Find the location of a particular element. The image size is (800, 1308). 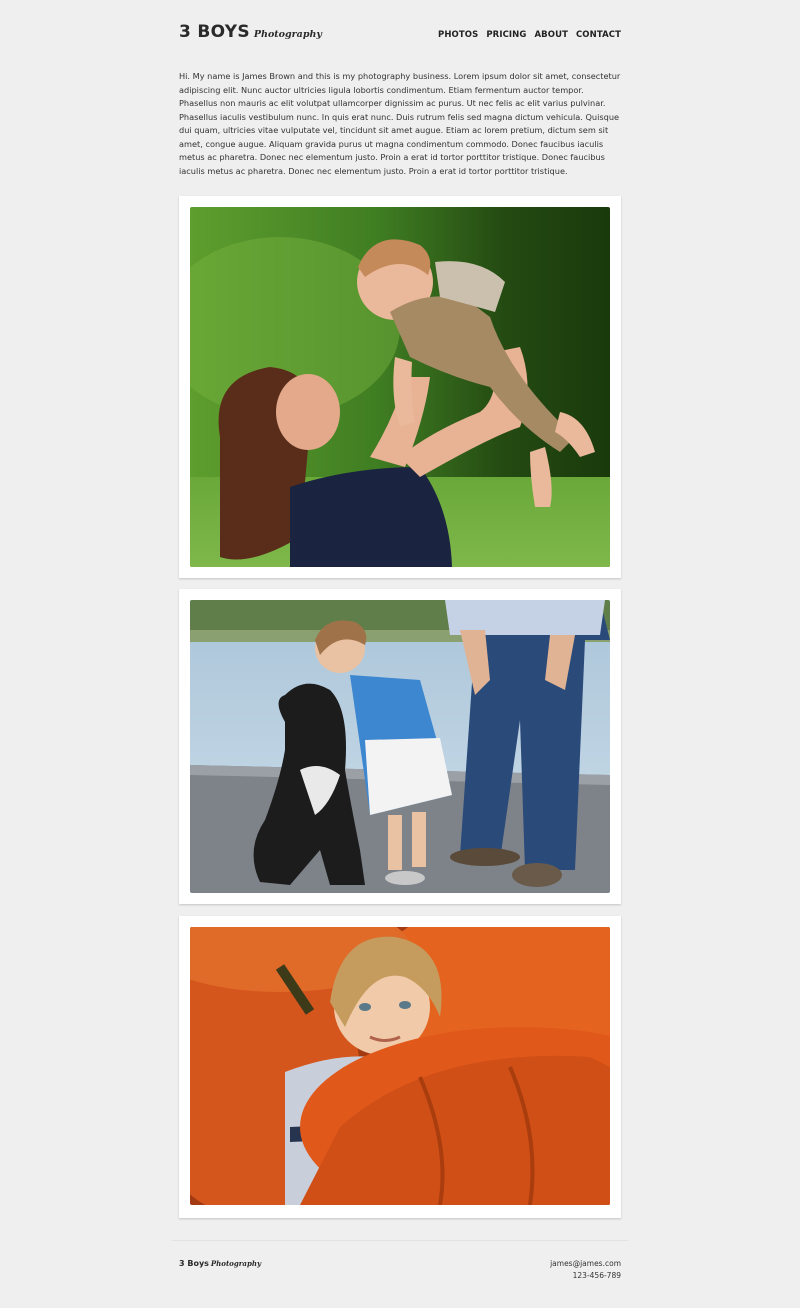

logo-sub-text: Photography is located at coordinates (287, 34).